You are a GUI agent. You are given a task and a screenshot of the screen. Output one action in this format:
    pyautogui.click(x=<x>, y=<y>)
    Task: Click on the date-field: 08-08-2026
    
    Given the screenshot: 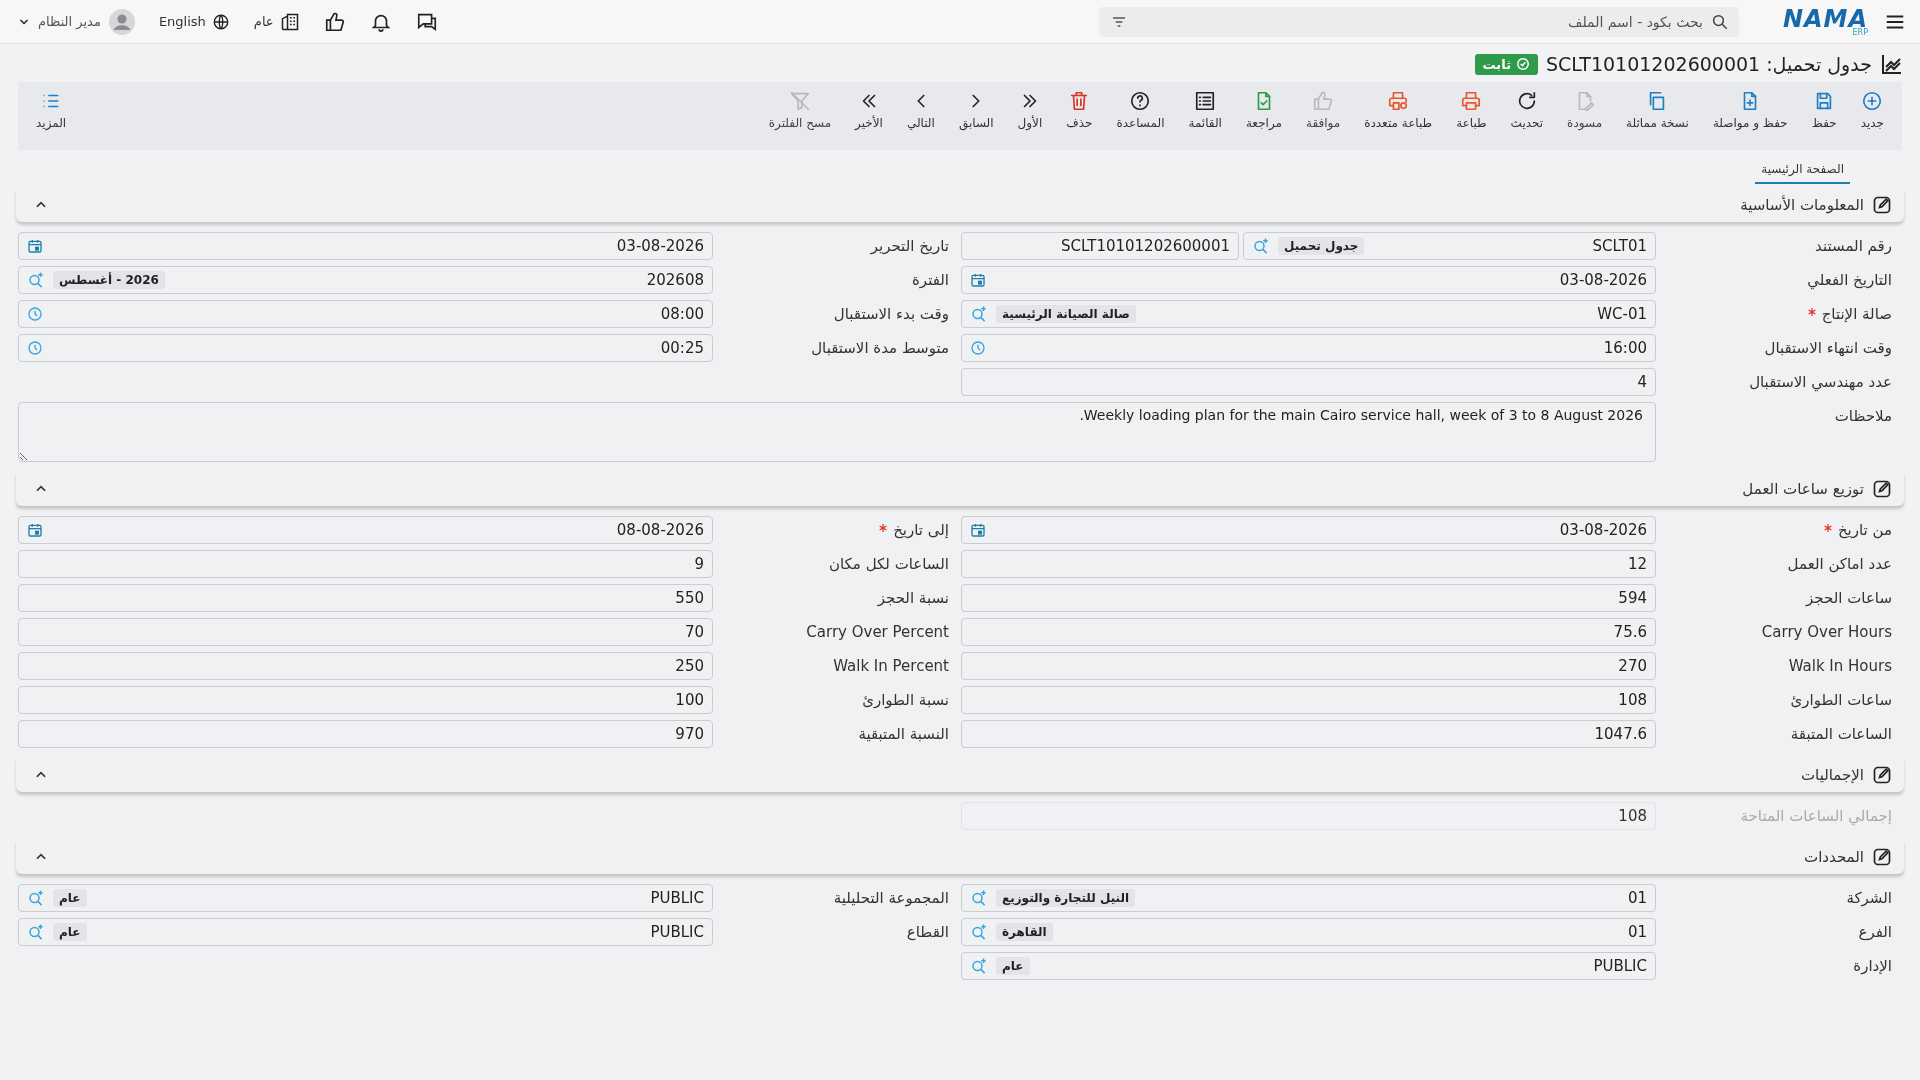 What is the action you would take?
    pyautogui.click(x=365, y=530)
    